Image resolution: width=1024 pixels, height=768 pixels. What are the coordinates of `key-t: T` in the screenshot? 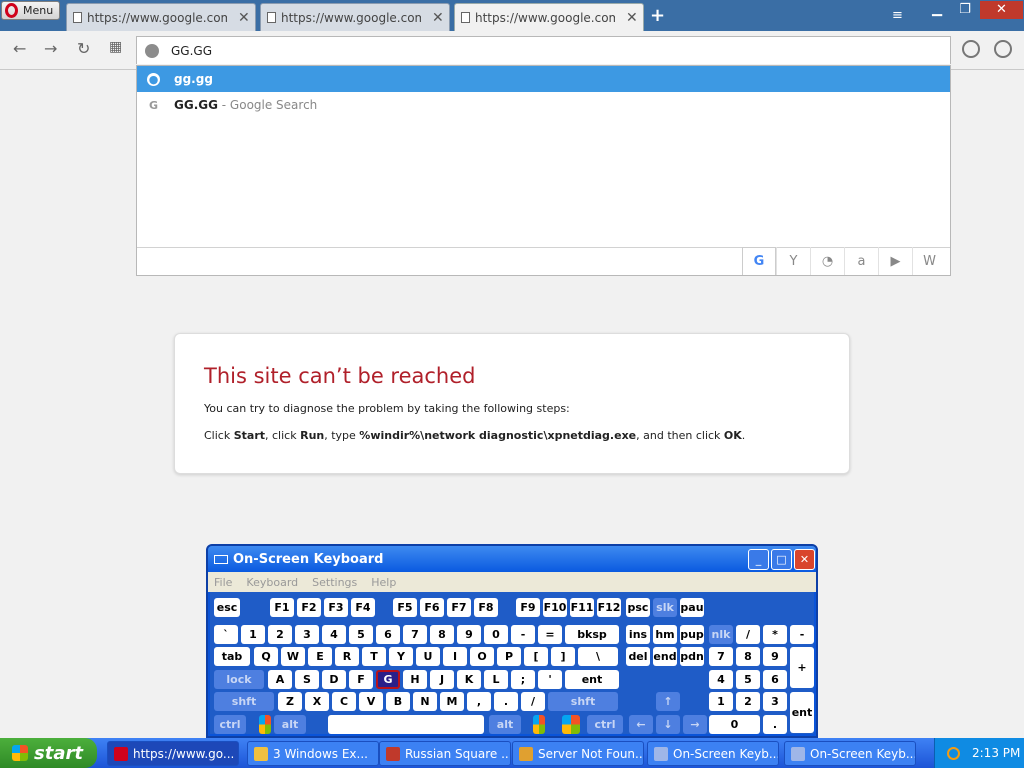 It's located at (374, 656).